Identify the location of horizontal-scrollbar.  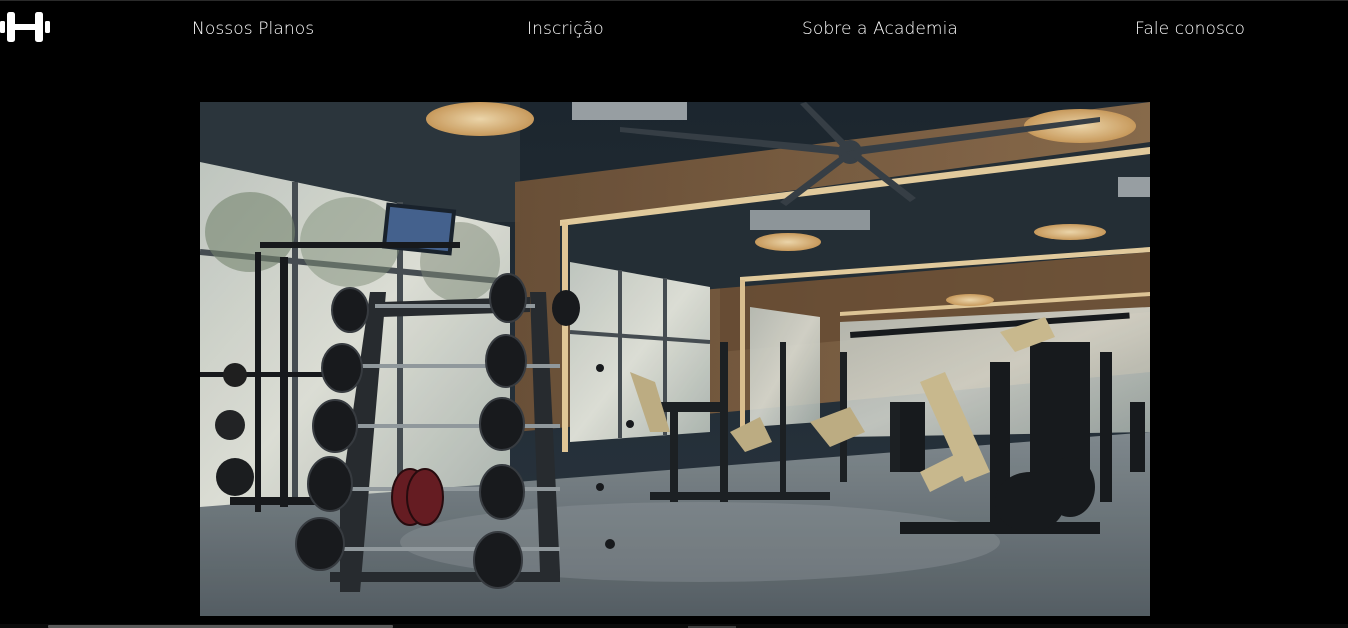
(674, 626).